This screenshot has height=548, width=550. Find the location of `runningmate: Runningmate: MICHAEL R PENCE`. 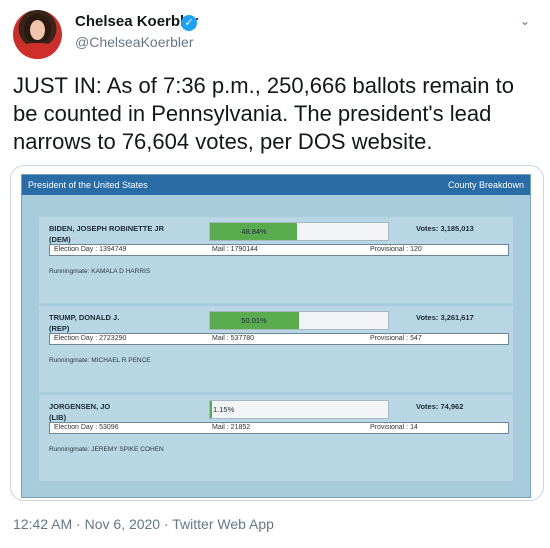

runningmate: Runningmate: MICHAEL R PENCE is located at coordinates (100, 360).